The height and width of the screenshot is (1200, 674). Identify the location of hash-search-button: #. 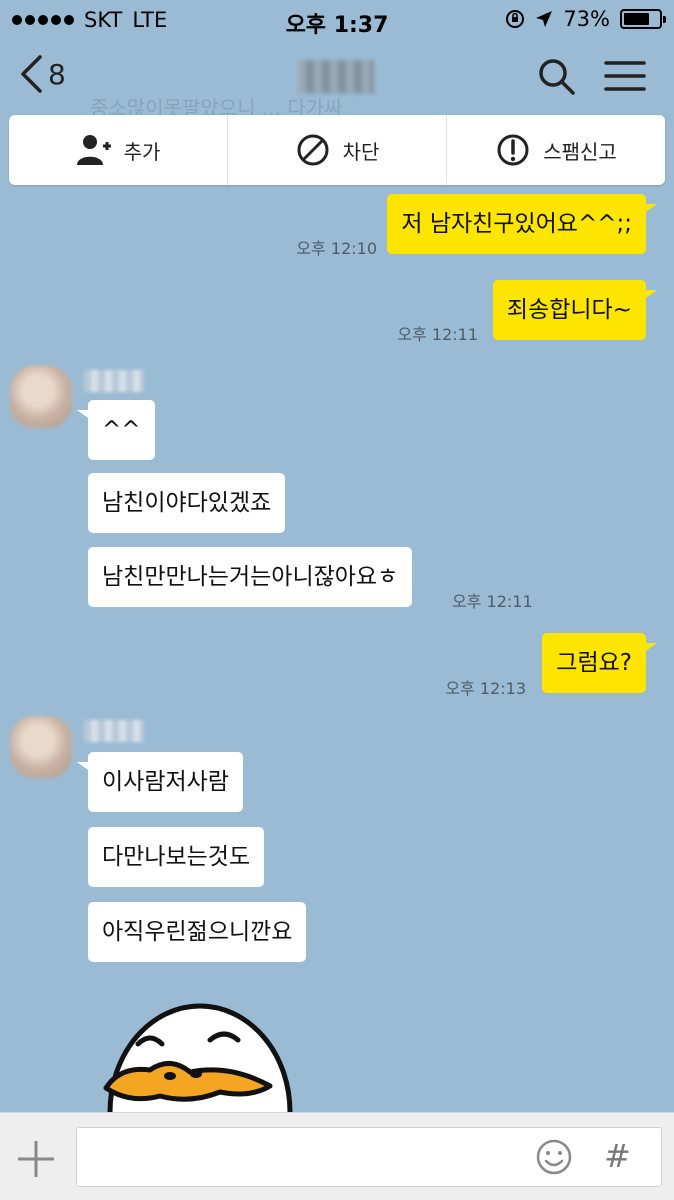
(617, 1156).